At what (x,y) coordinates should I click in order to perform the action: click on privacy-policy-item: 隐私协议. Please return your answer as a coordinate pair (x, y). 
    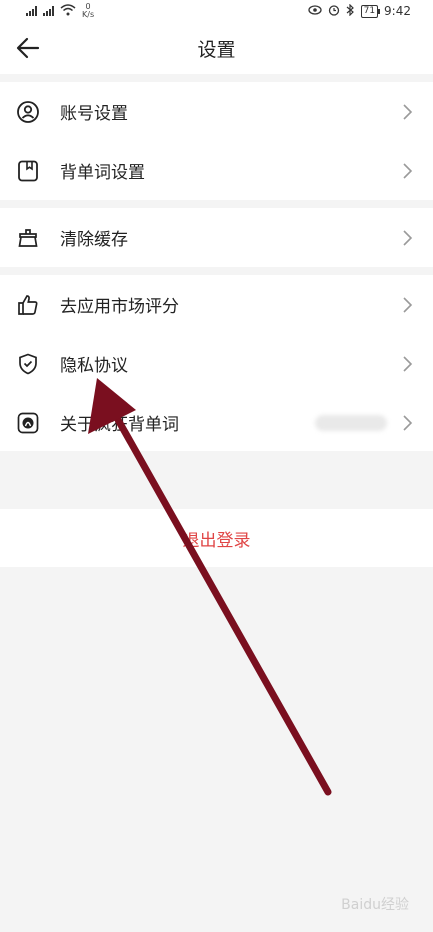
    Looking at the image, I should click on (216, 363).